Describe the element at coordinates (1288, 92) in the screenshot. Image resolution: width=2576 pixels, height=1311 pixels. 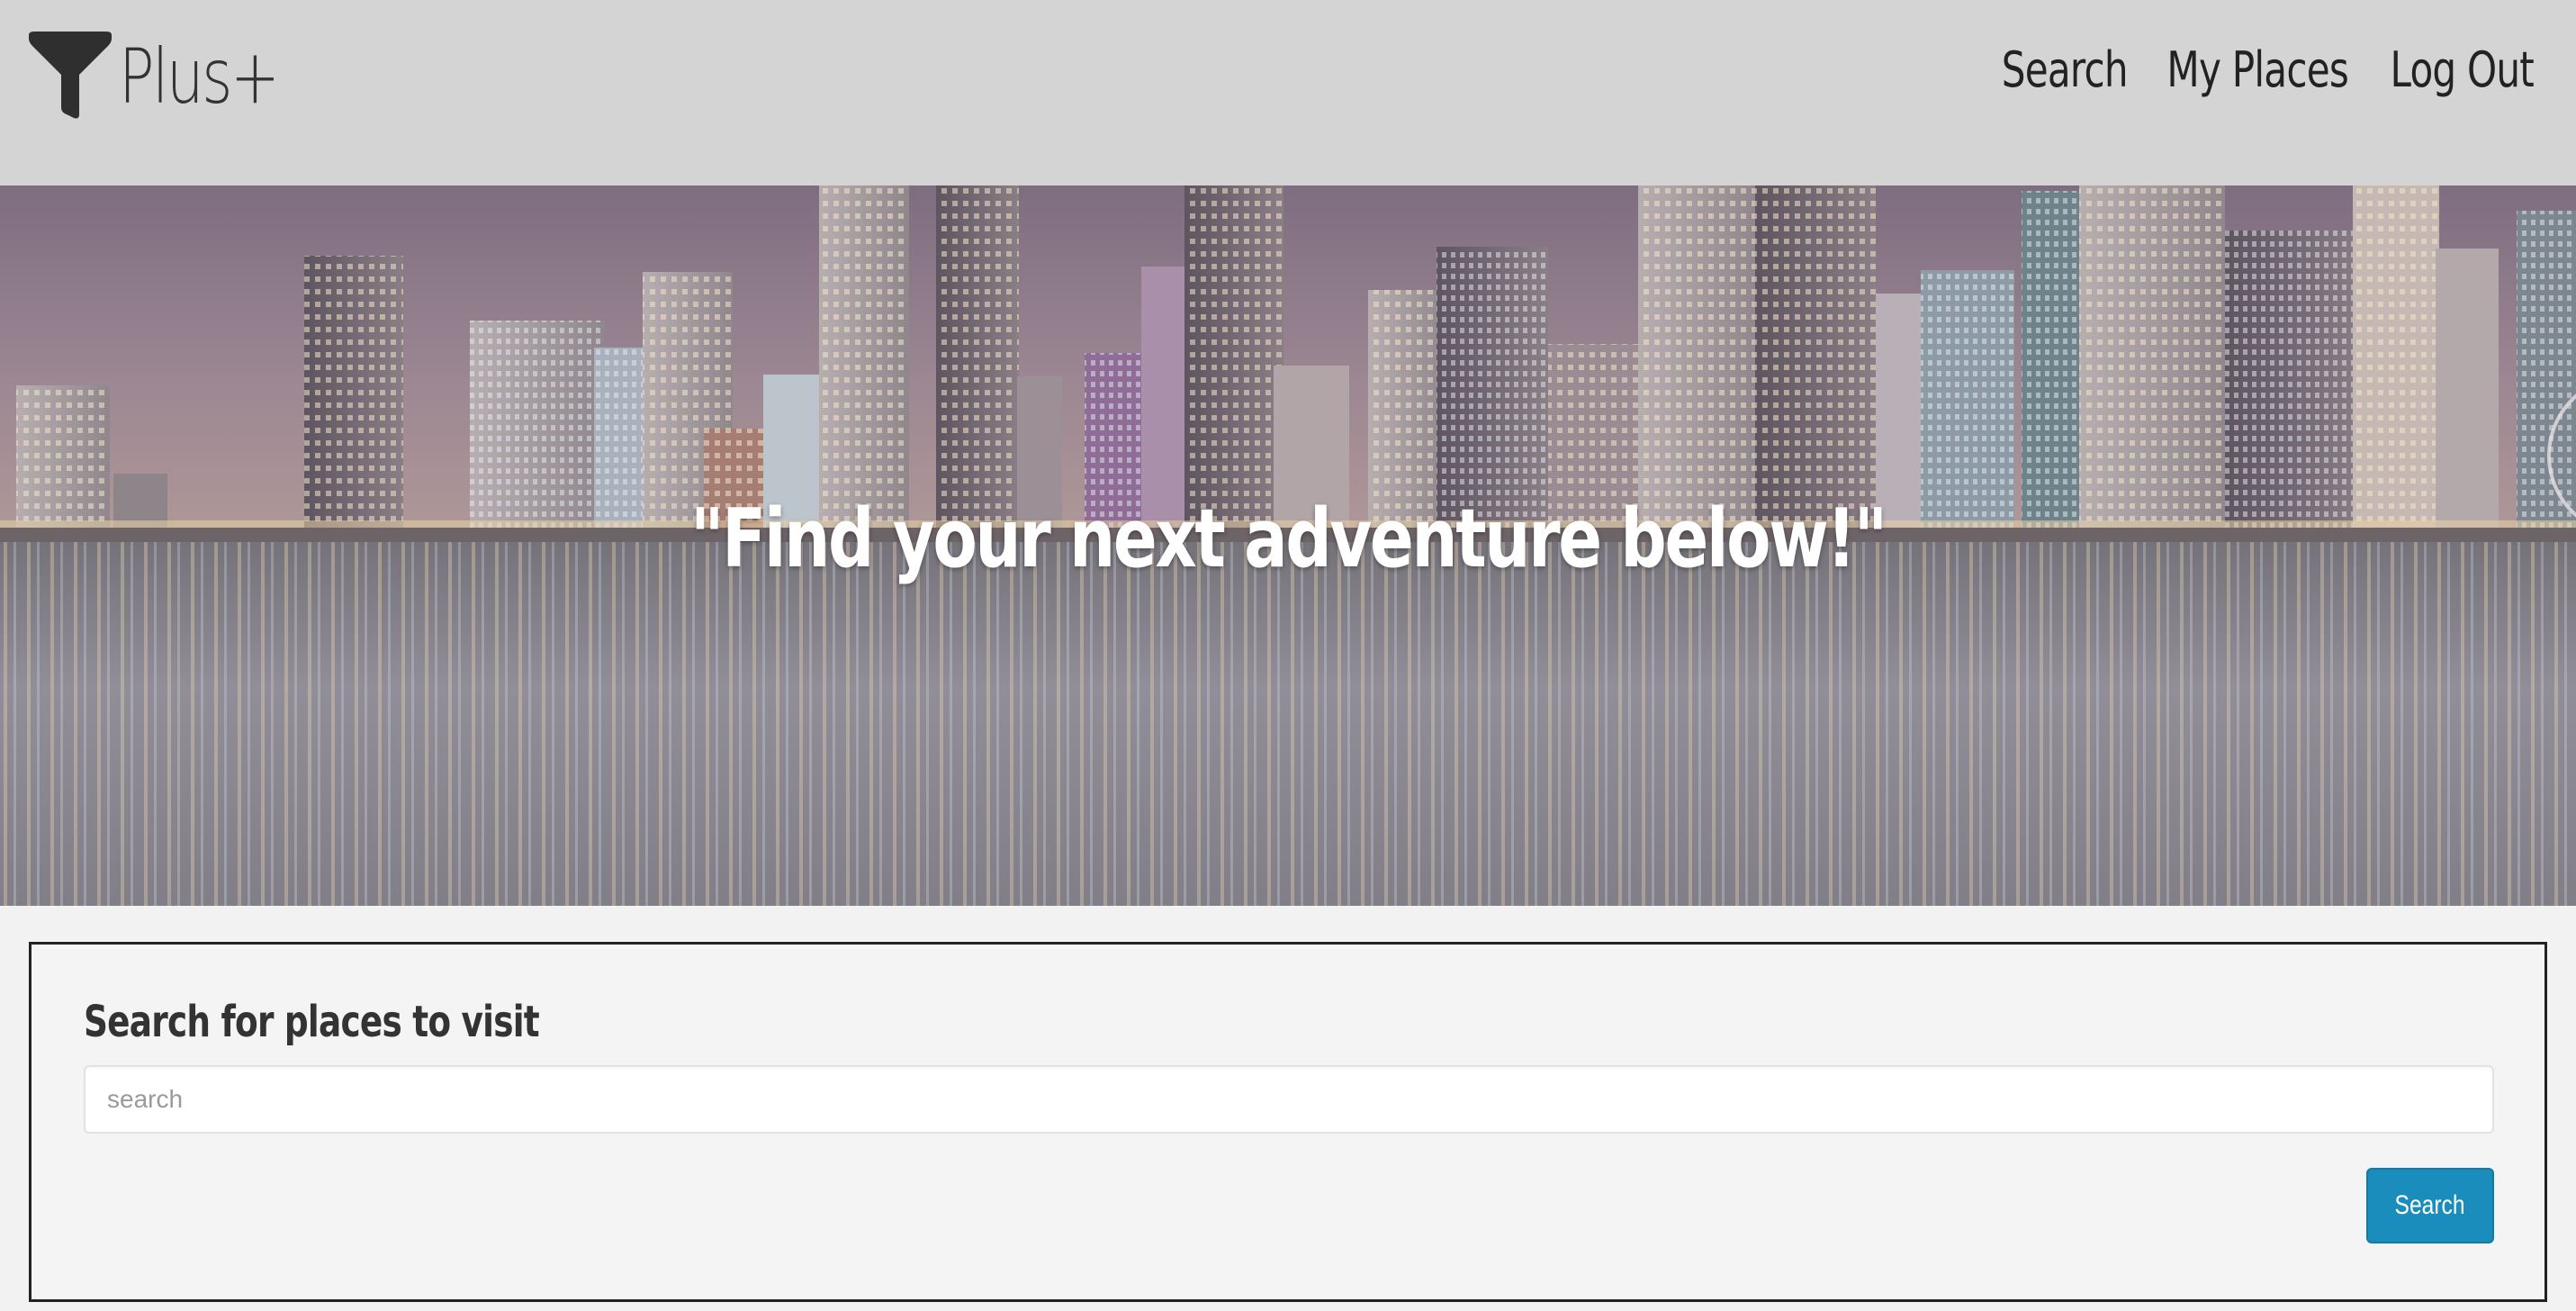
I see `navbar: Plus+ Search My Places Log Out` at that location.